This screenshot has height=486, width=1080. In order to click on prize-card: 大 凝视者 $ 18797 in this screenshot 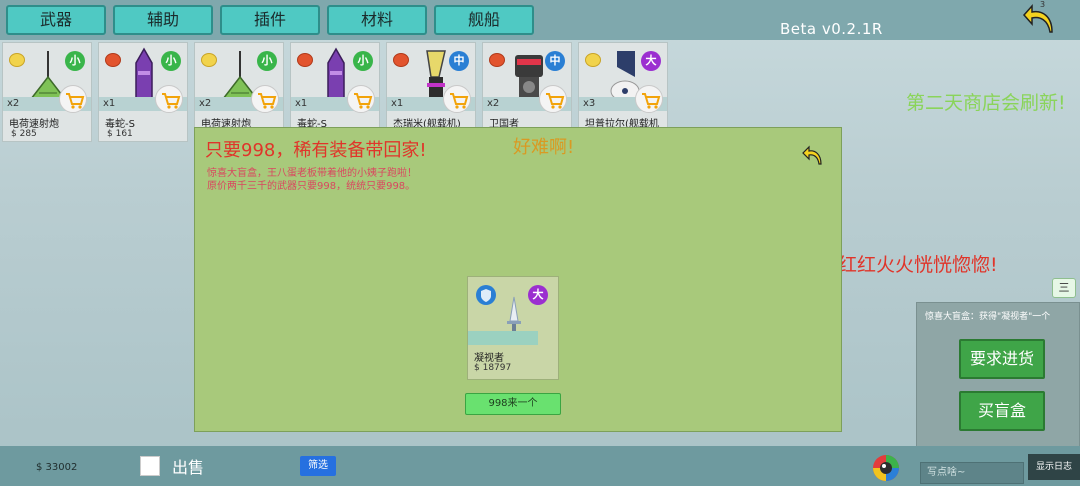, I will do `click(513, 328)`.